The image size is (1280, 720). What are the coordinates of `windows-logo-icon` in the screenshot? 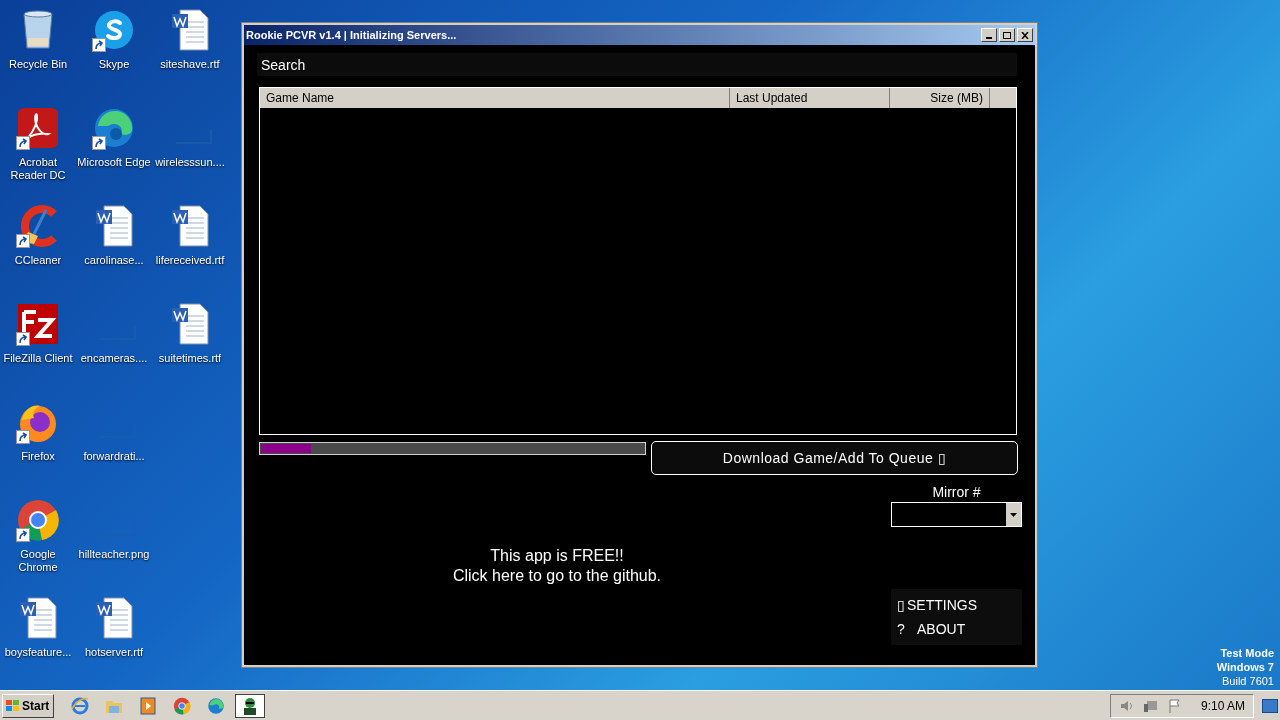 It's located at (13, 705).